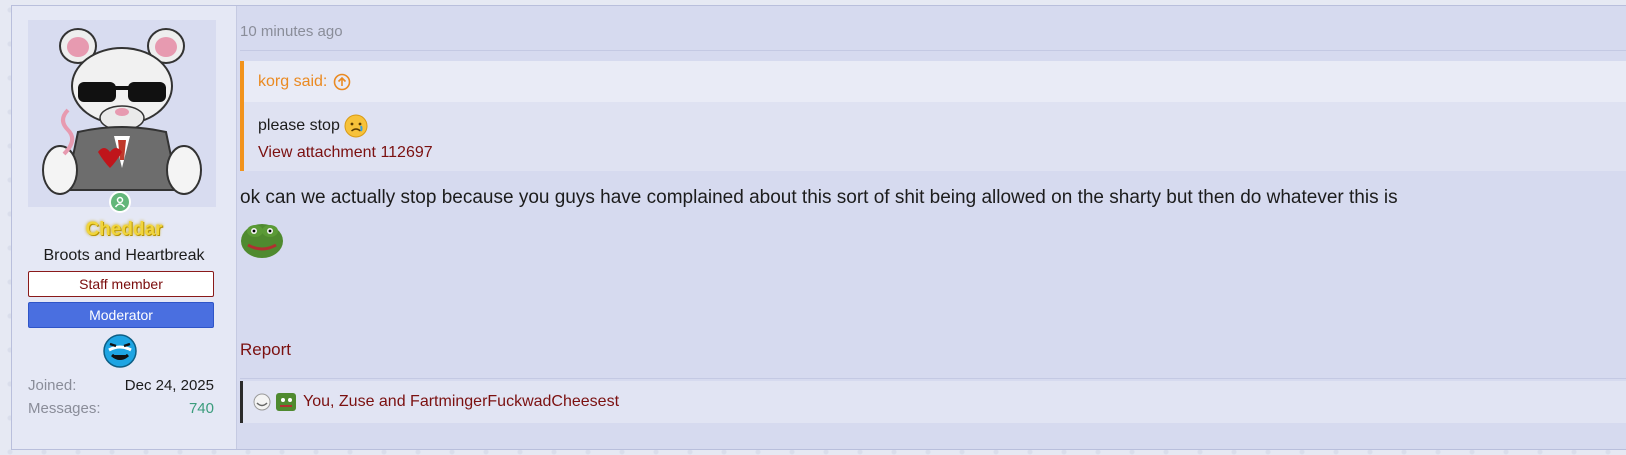  Describe the element at coordinates (201, 408) in the screenshot. I see `stat-messages-value: 740` at that location.